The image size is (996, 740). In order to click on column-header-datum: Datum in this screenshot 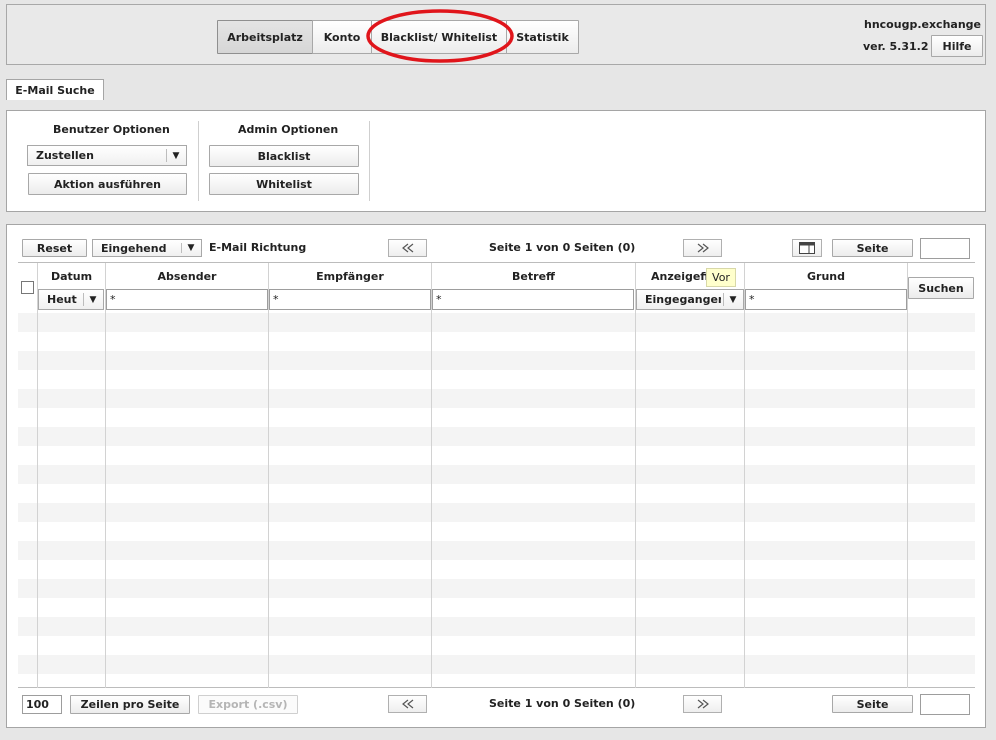, I will do `click(71, 276)`.